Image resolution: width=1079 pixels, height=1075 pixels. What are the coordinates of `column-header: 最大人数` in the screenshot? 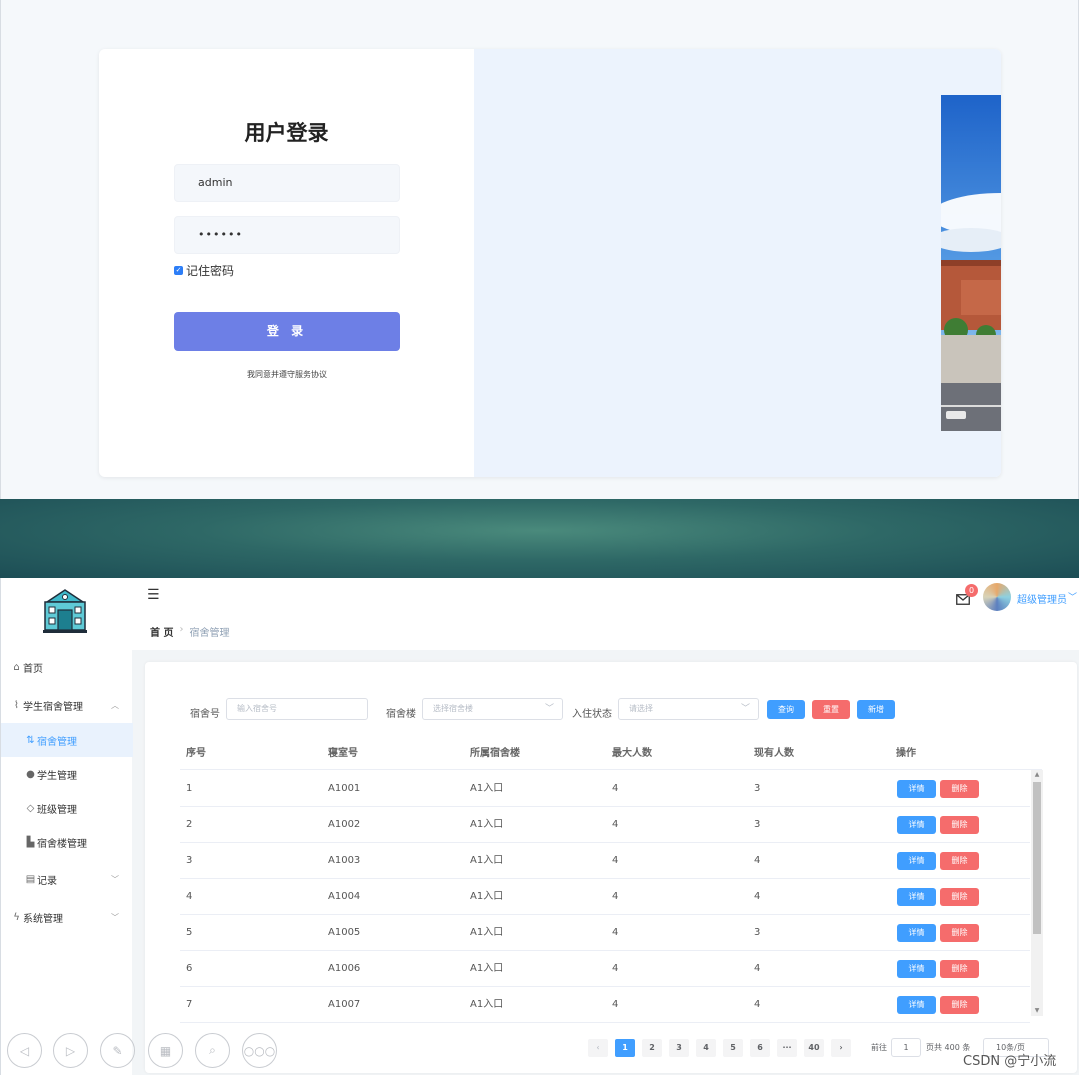 It's located at (632, 753).